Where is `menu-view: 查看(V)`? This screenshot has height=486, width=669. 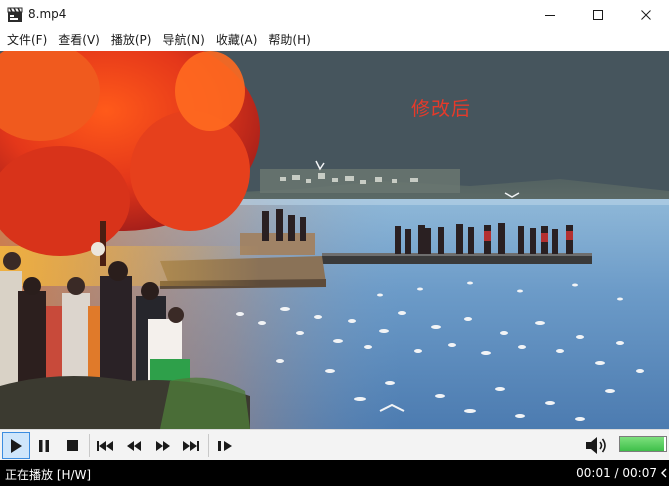 menu-view: 查看(V) is located at coordinates (79, 40).